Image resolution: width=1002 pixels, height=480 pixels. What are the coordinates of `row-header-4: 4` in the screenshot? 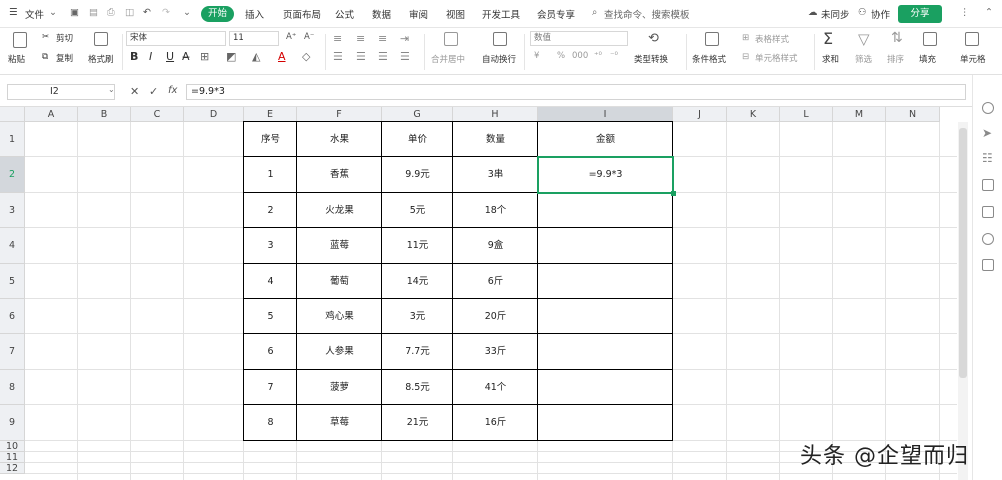 It's located at (12, 246).